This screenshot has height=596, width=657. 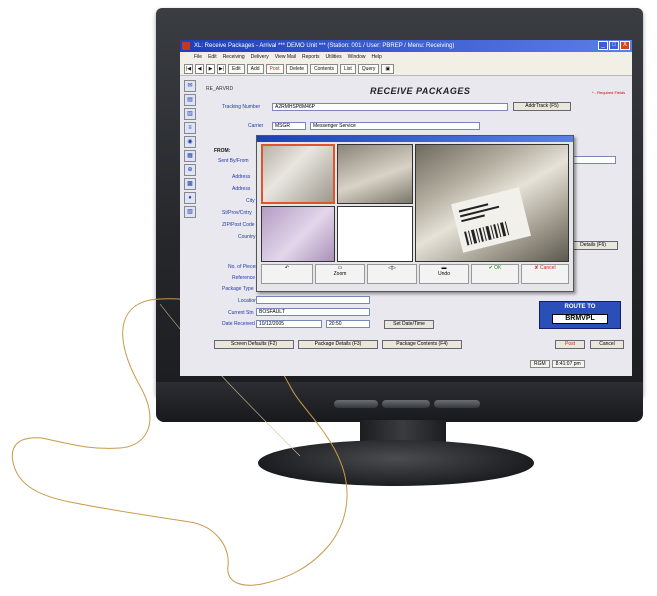 What do you see at coordinates (199, 68) in the screenshot?
I see `prev-record-button: ◀` at bounding box center [199, 68].